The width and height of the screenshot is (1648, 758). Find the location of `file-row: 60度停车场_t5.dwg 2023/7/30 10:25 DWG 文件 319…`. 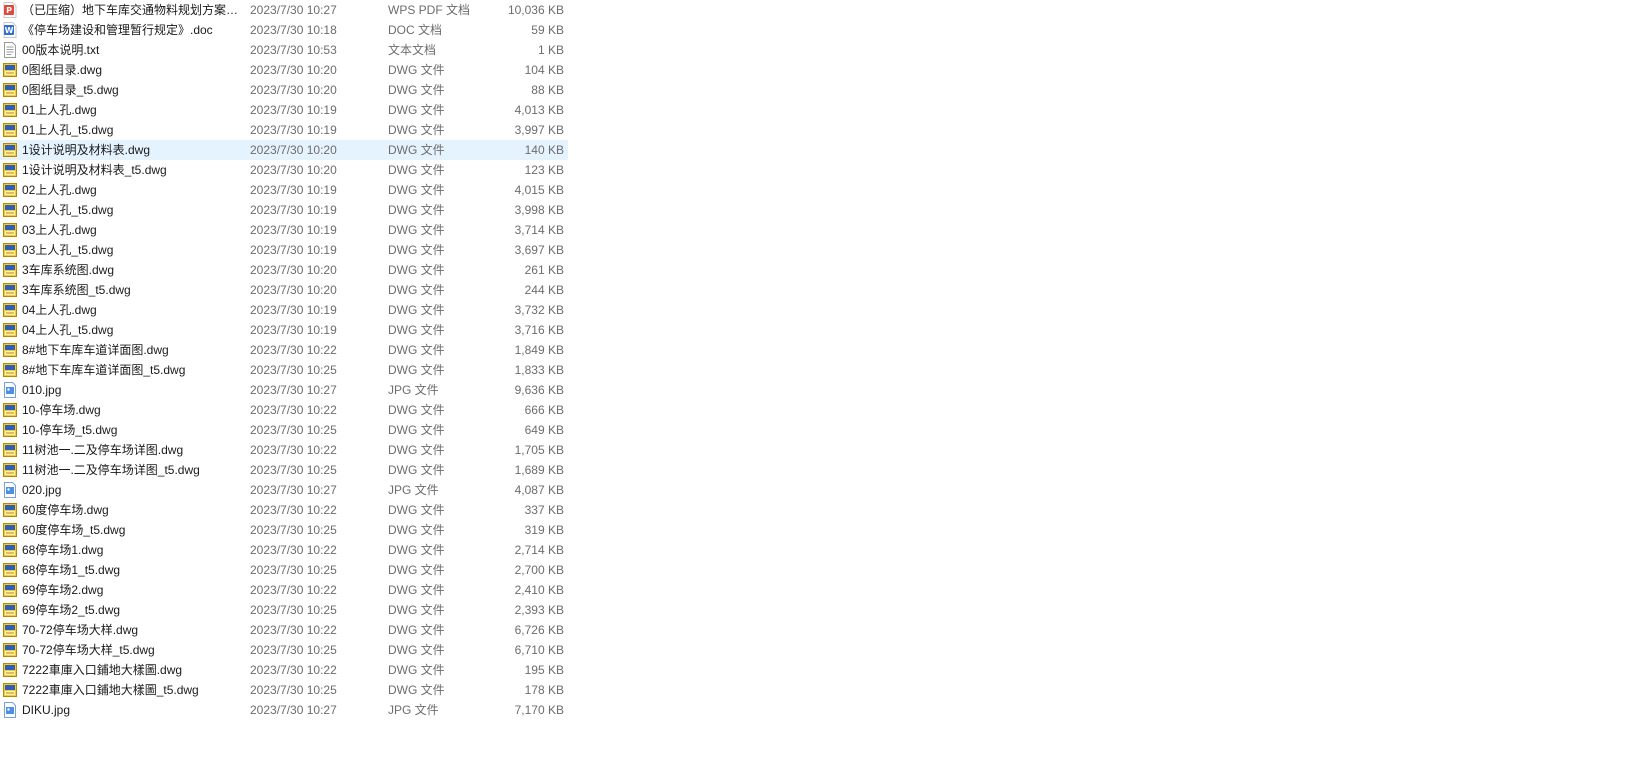

file-row: 60度停车场_t5.dwg 2023/7/30 10:25 DWG 文件 319… is located at coordinates (284, 530).